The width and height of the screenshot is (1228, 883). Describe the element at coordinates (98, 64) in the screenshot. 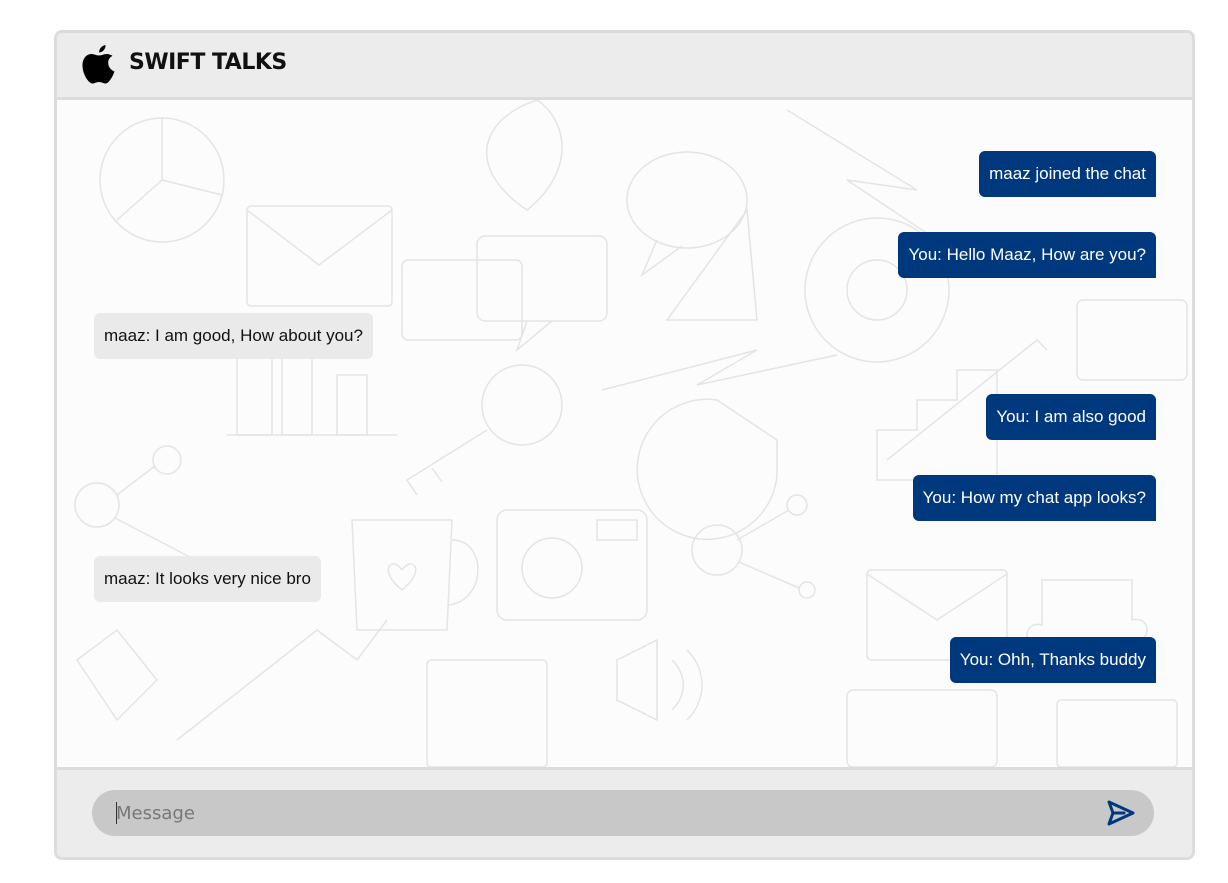

I see `apple-logo-icon` at that location.